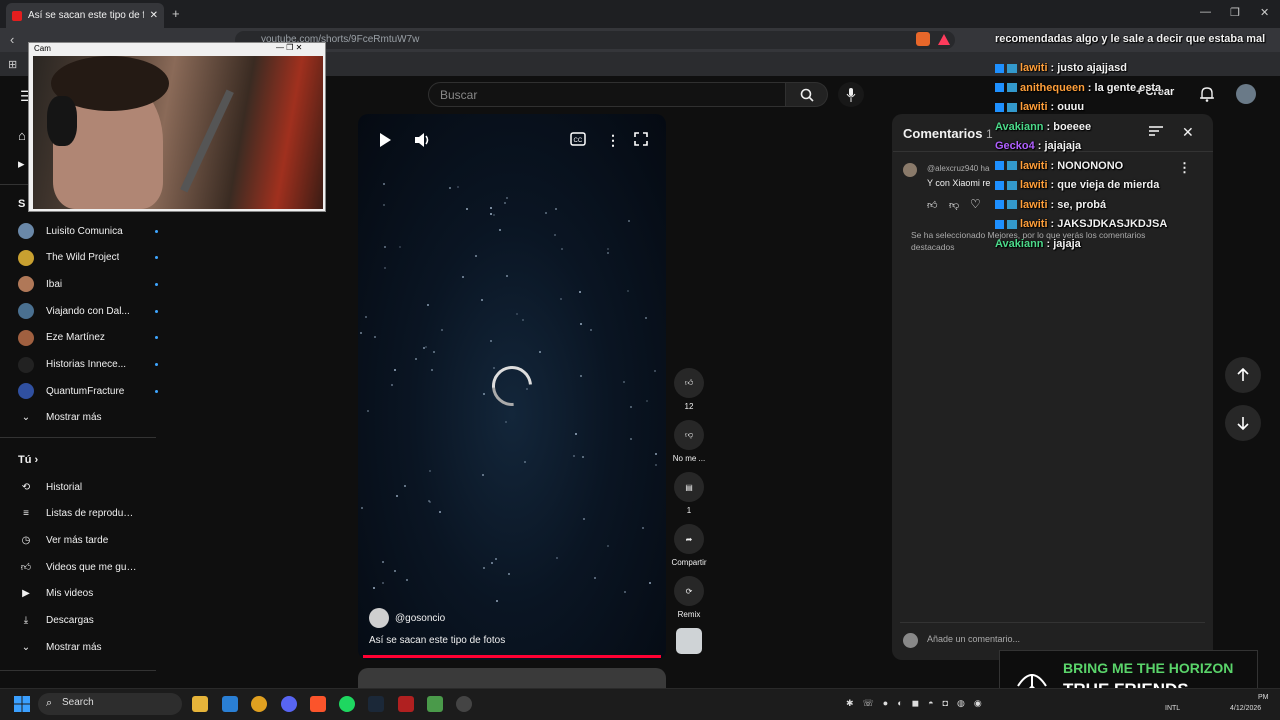  What do you see at coordinates (88, 391) in the screenshot?
I see `sidebar-subscription: QuantumFracture` at bounding box center [88, 391].